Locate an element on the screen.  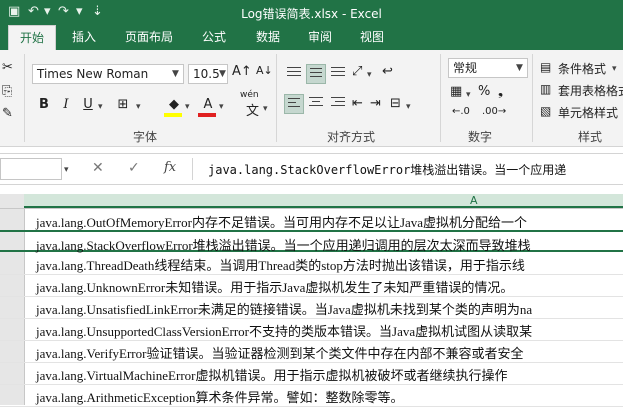
grow-font-icon: A↑ is located at coordinates (242, 71).